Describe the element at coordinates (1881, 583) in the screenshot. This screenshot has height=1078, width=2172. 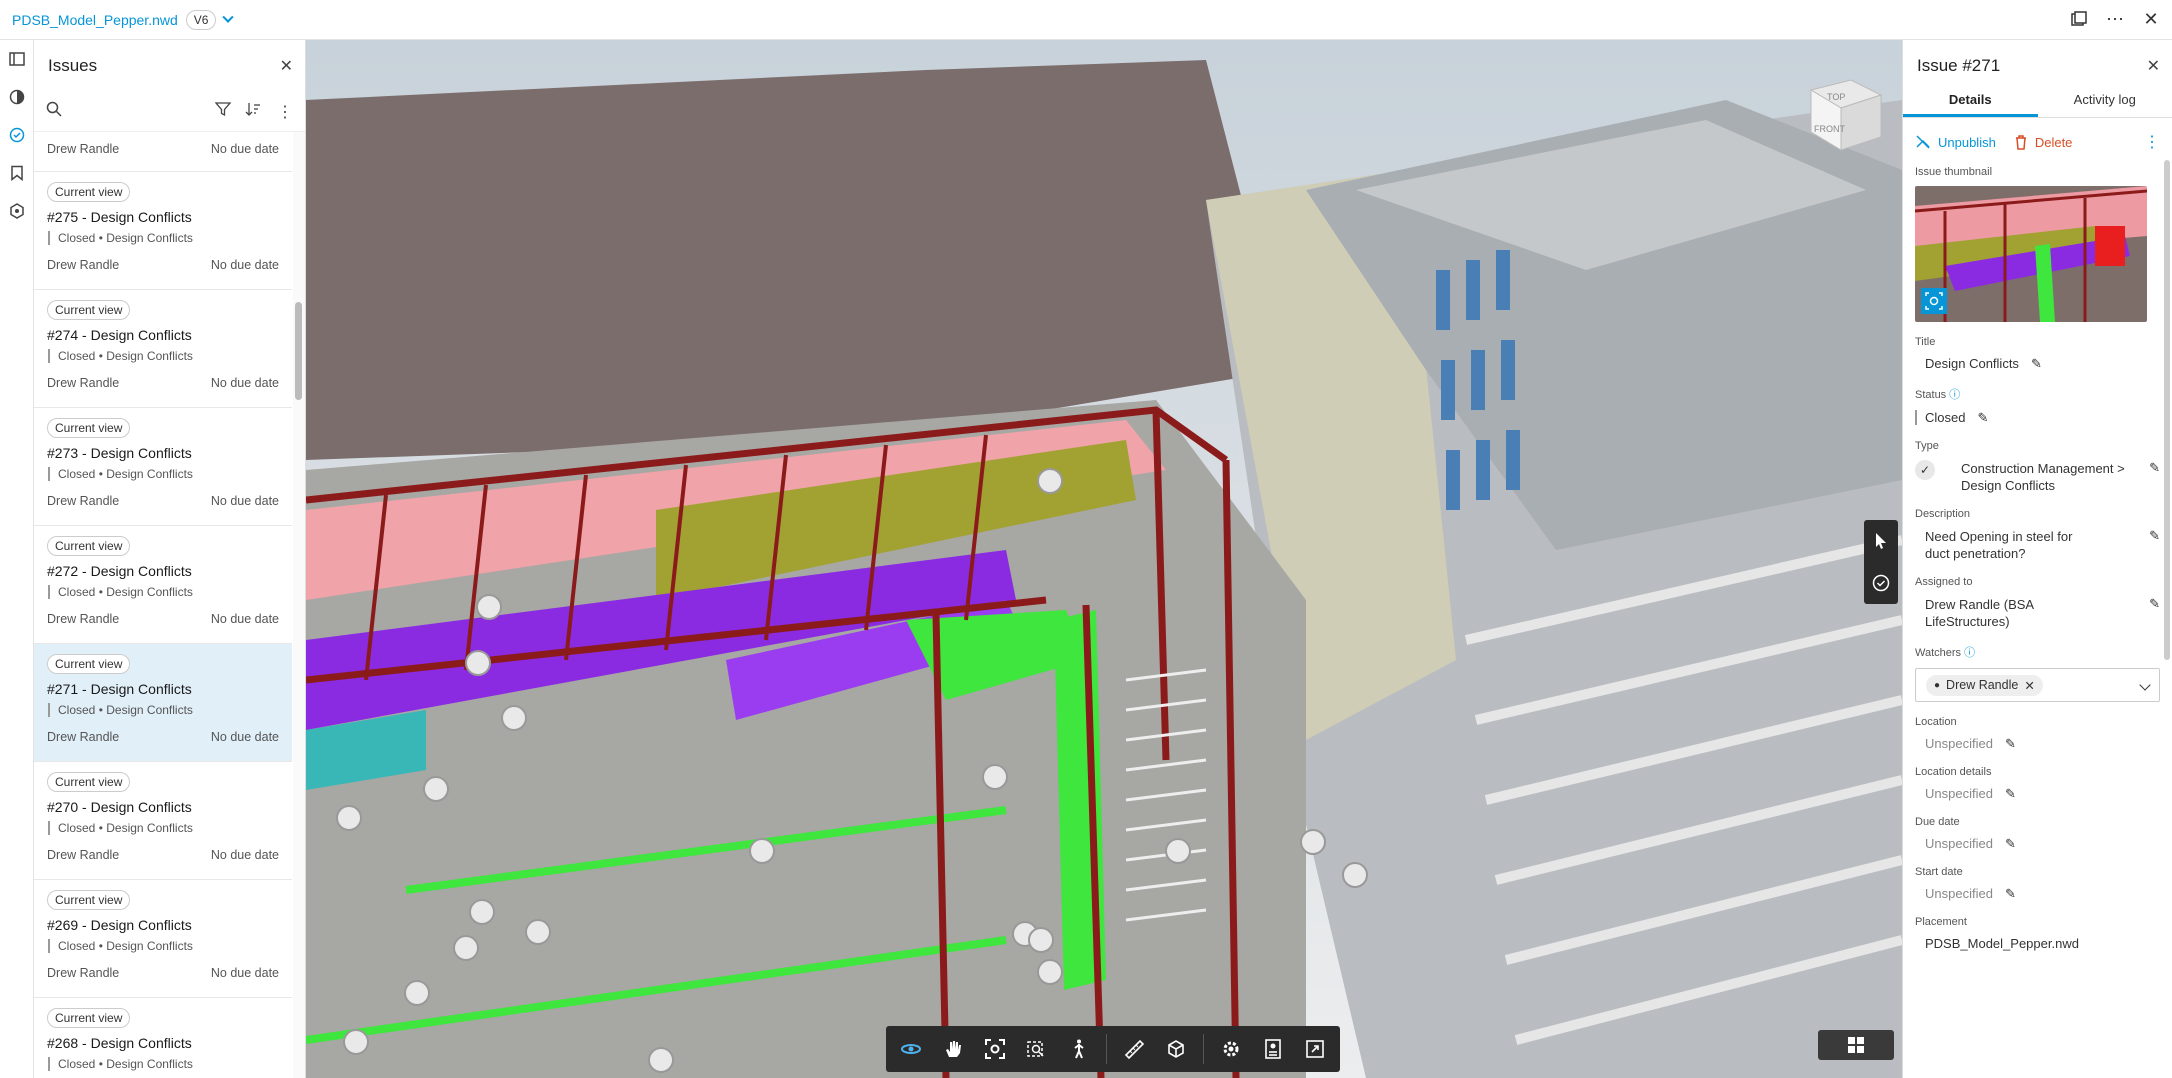
I see `check-circle-icon` at that location.